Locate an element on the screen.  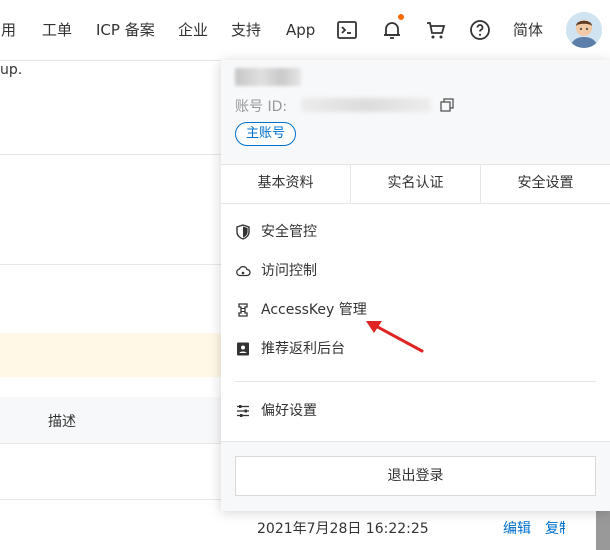
main-account-badge: 主账号 is located at coordinates (266, 134).